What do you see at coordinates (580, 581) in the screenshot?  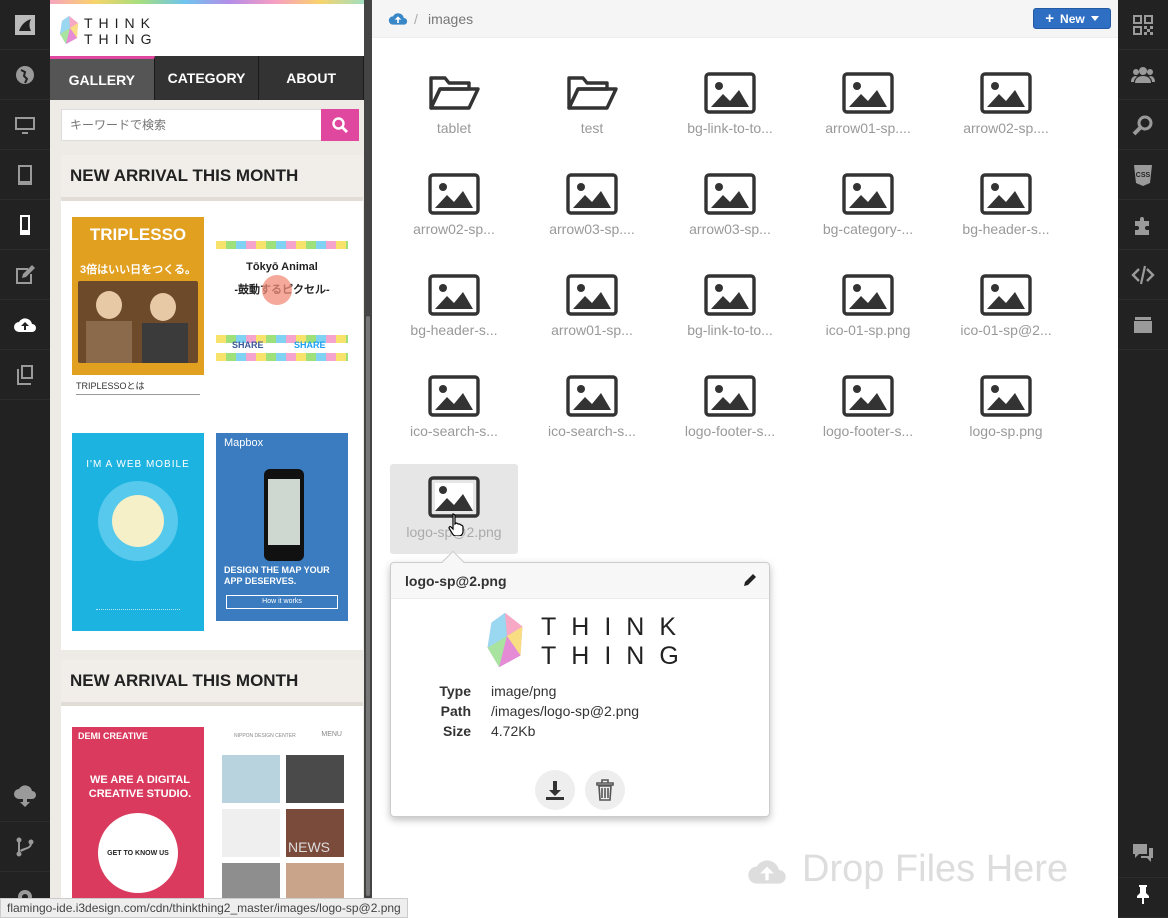 I see `popover-header: logo-sp@2.png` at bounding box center [580, 581].